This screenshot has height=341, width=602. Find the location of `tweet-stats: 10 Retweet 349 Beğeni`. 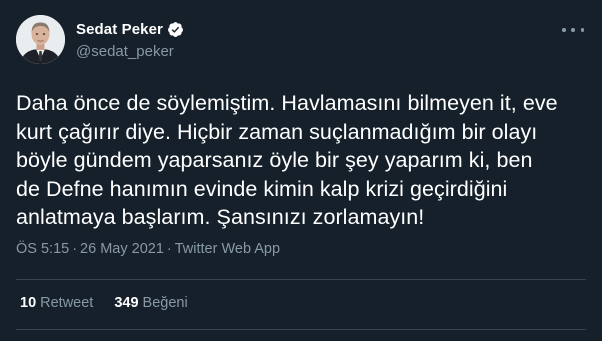

tweet-stats: 10 Retweet 349 Beğeni is located at coordinates (114, 303).